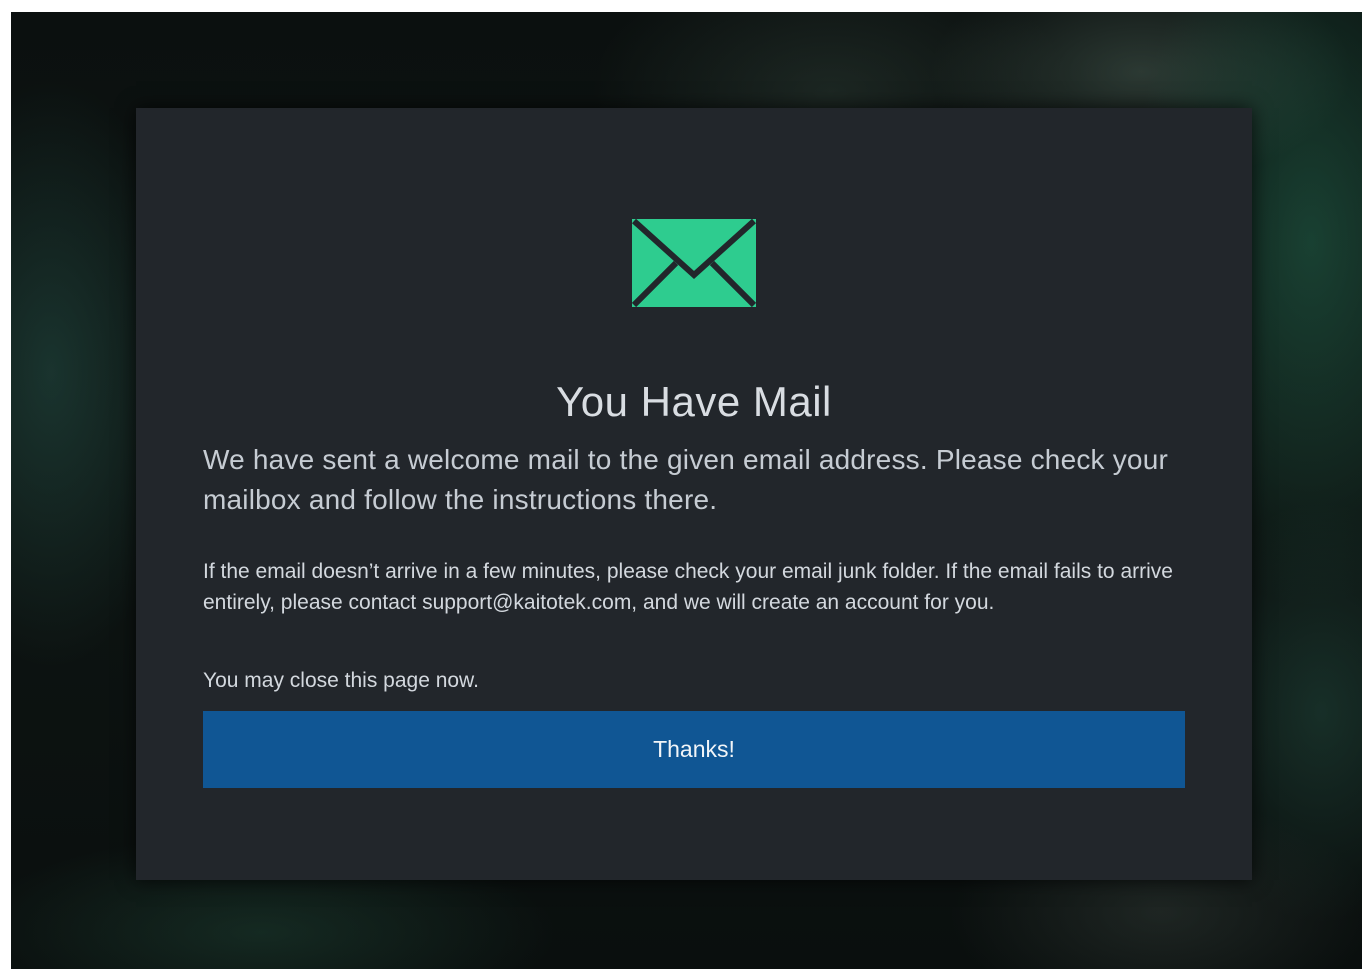 Image resolution: width=1362 pixels, height=969 pixels. I want to click on close-page-note: You may close this page now., so click(341, 680).